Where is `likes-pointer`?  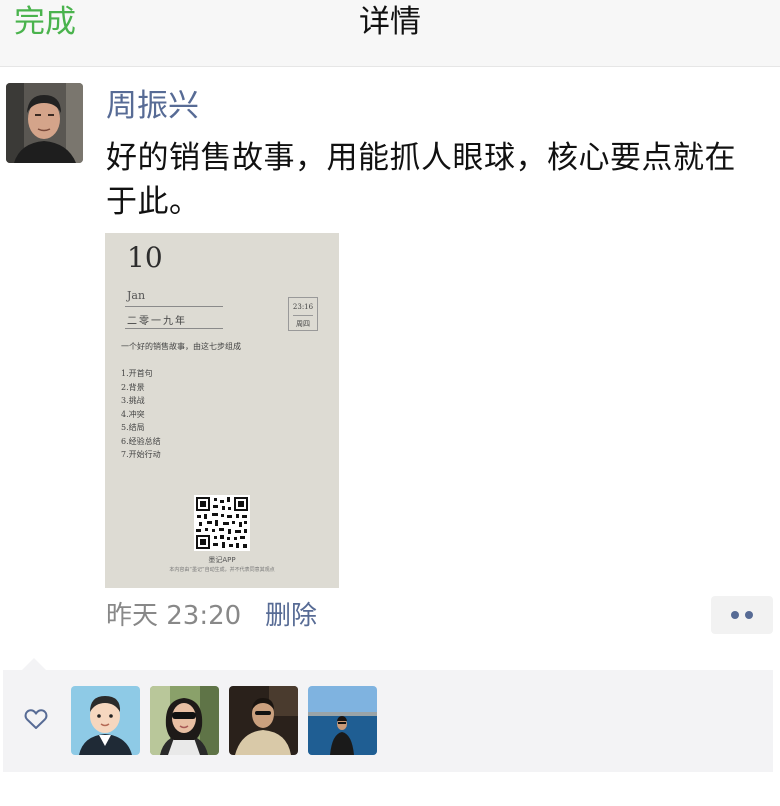 likes-pointer is located at coordinates (34, 664).